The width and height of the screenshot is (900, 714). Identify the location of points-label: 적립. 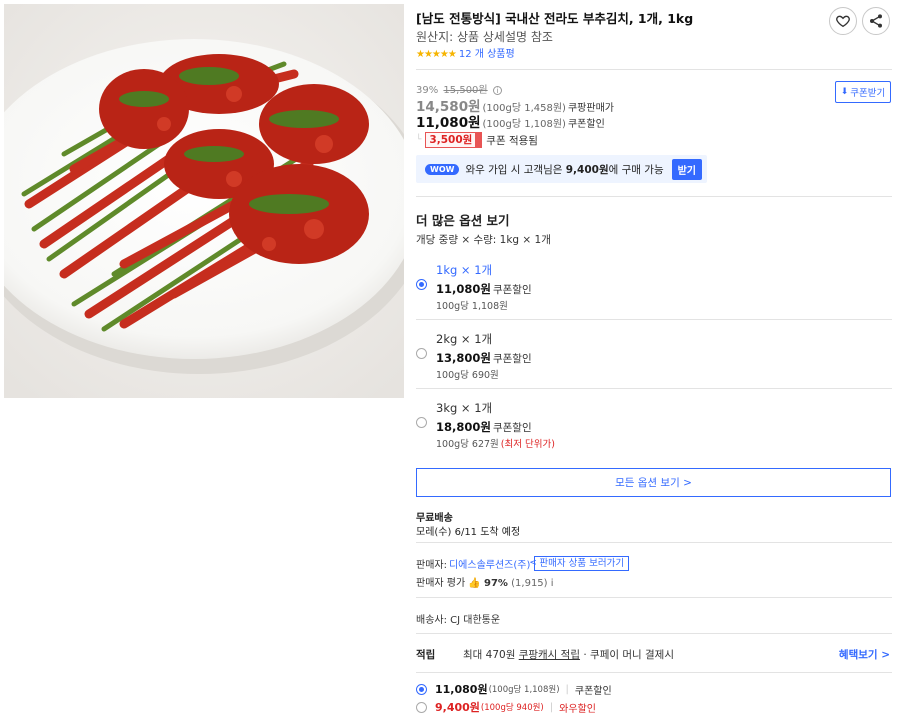
(426, 655).